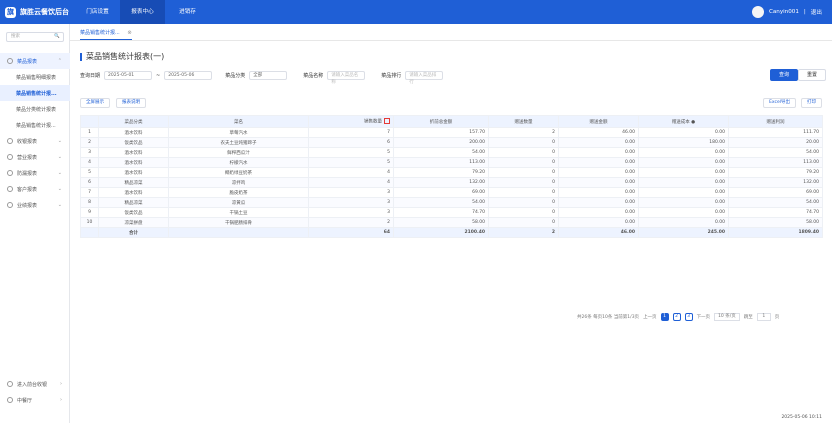  I want to click on top-navigation: 门店设置 报表中心 进销存, so click(142, 12).